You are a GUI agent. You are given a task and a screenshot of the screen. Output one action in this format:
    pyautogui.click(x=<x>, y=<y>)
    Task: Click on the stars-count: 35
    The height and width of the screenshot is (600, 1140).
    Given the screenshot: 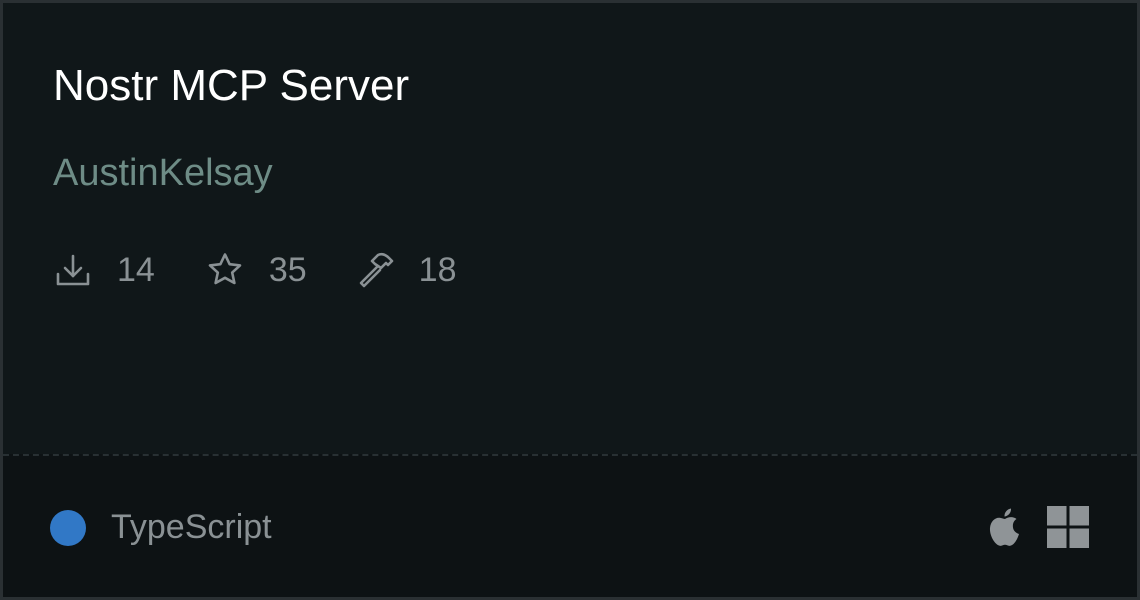 What is the action you would take?
    pyautogui.click(x=287, y=270)
    